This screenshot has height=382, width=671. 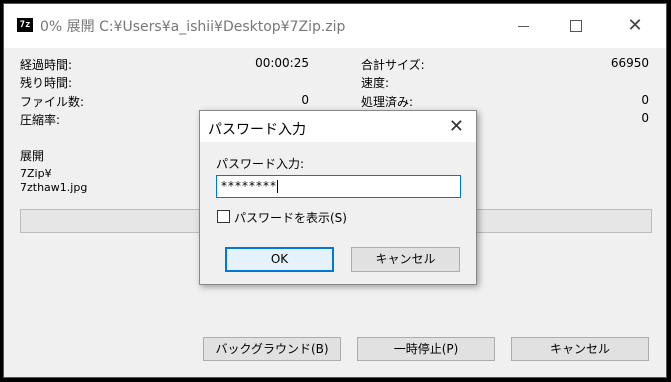 What do you see at coordinates (338, 126) in the screenshot?
I see `dialog-title-bar: パスワード入力 ✕` at bounding box center [338, 126].